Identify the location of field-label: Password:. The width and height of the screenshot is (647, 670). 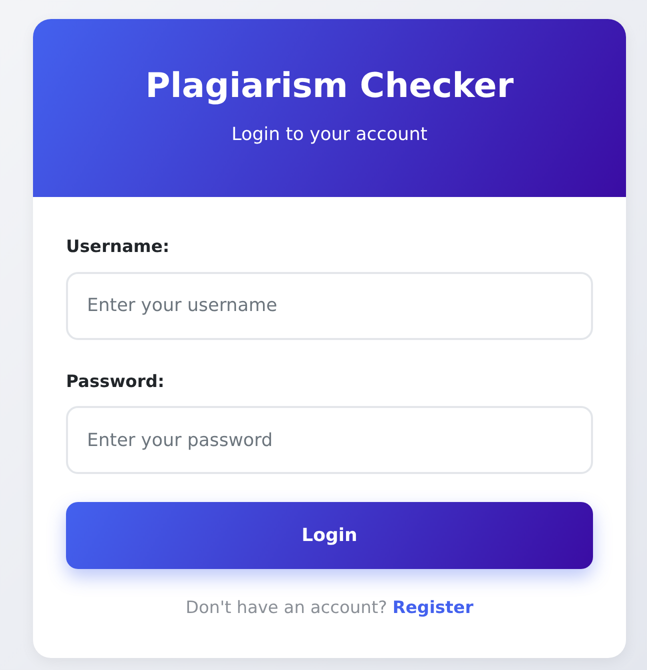
(115, 382).